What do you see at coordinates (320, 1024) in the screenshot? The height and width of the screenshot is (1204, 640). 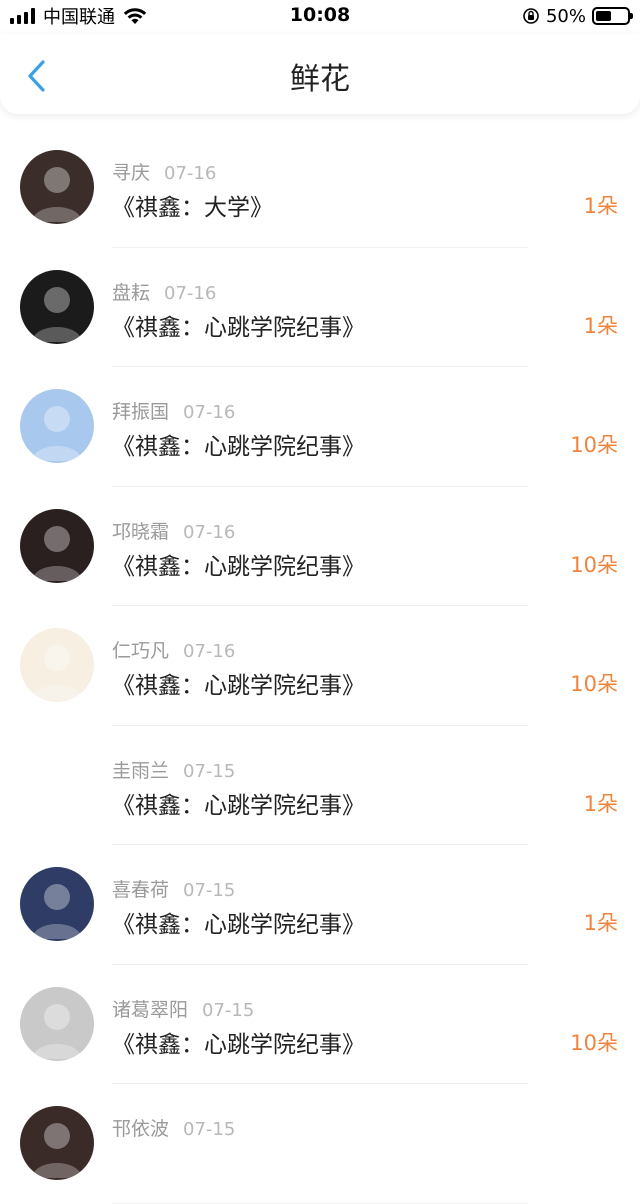 I see `list-item: 诸葛翠阳 07-15 《祺鑫：心跳学院纪事》 10朵` at bounding box center [320, 1024].